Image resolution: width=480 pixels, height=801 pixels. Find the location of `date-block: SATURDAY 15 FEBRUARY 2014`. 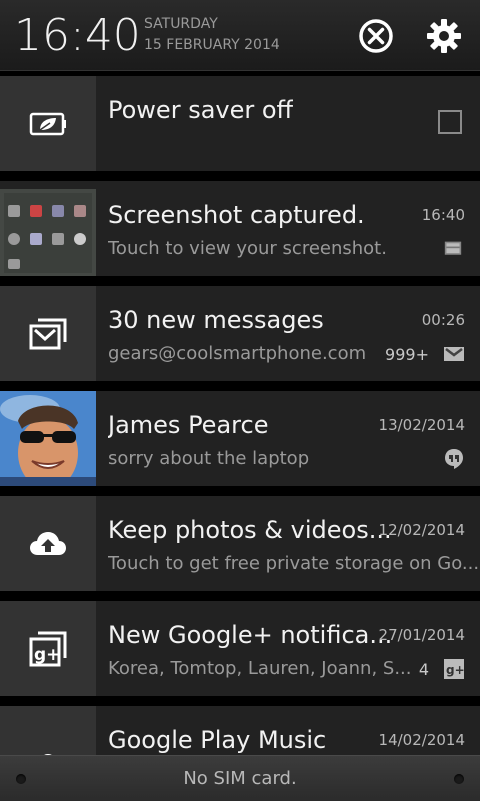

date-block: SATURDAY 15 FEBRUARY 2014 is located at coordinates (212, 35).